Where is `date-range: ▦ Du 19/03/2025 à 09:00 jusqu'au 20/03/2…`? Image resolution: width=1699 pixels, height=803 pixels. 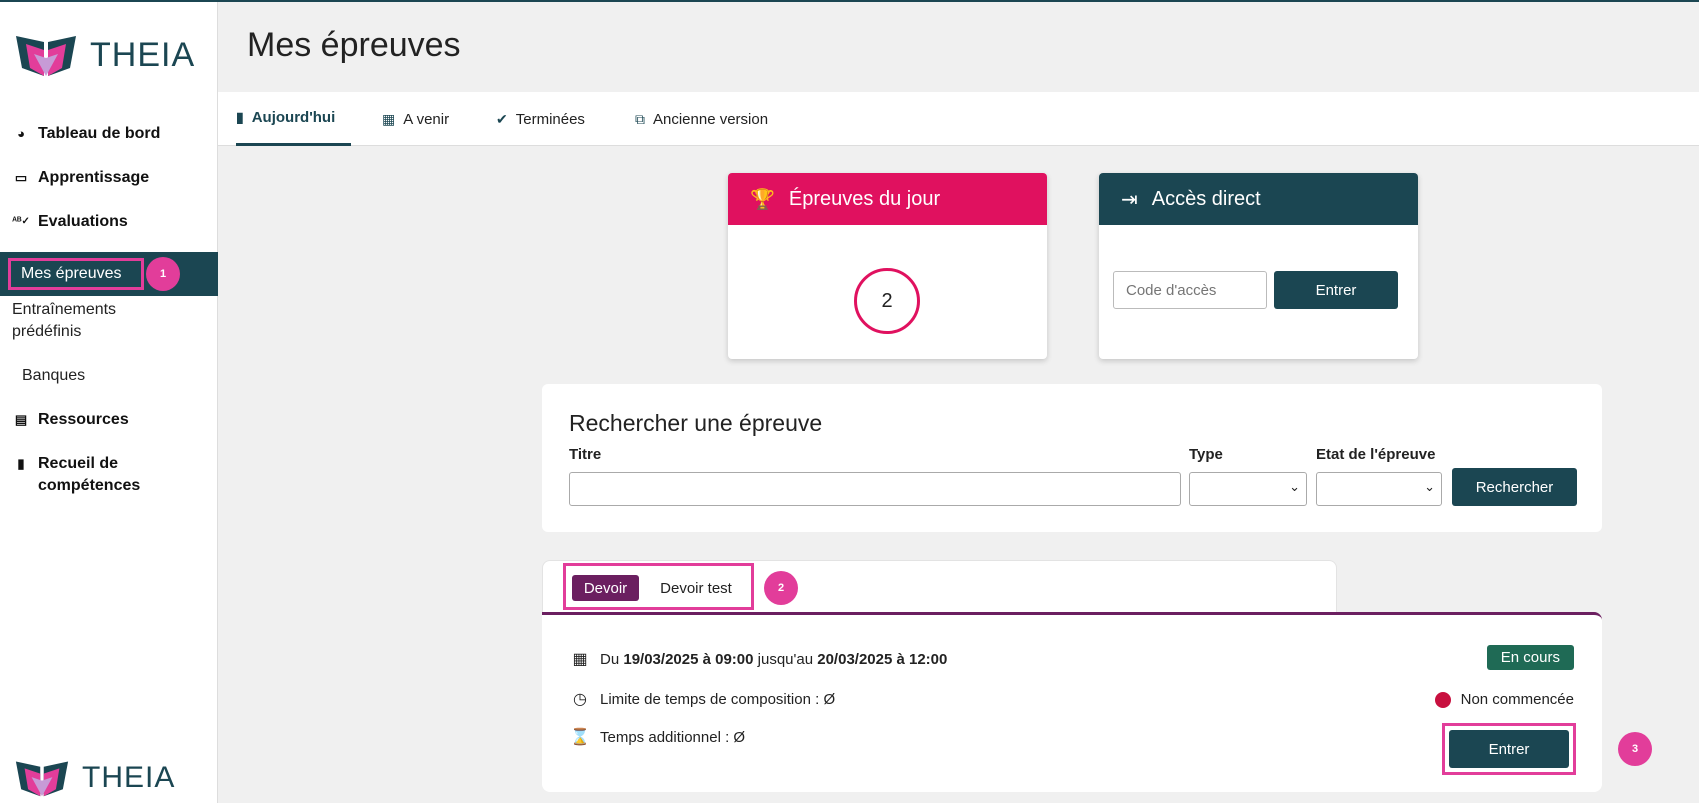 date-range: ▦ Du 19/03/2025 à 09:00 jusqu'au 20/03/2… is located at coordinates (758, 659).